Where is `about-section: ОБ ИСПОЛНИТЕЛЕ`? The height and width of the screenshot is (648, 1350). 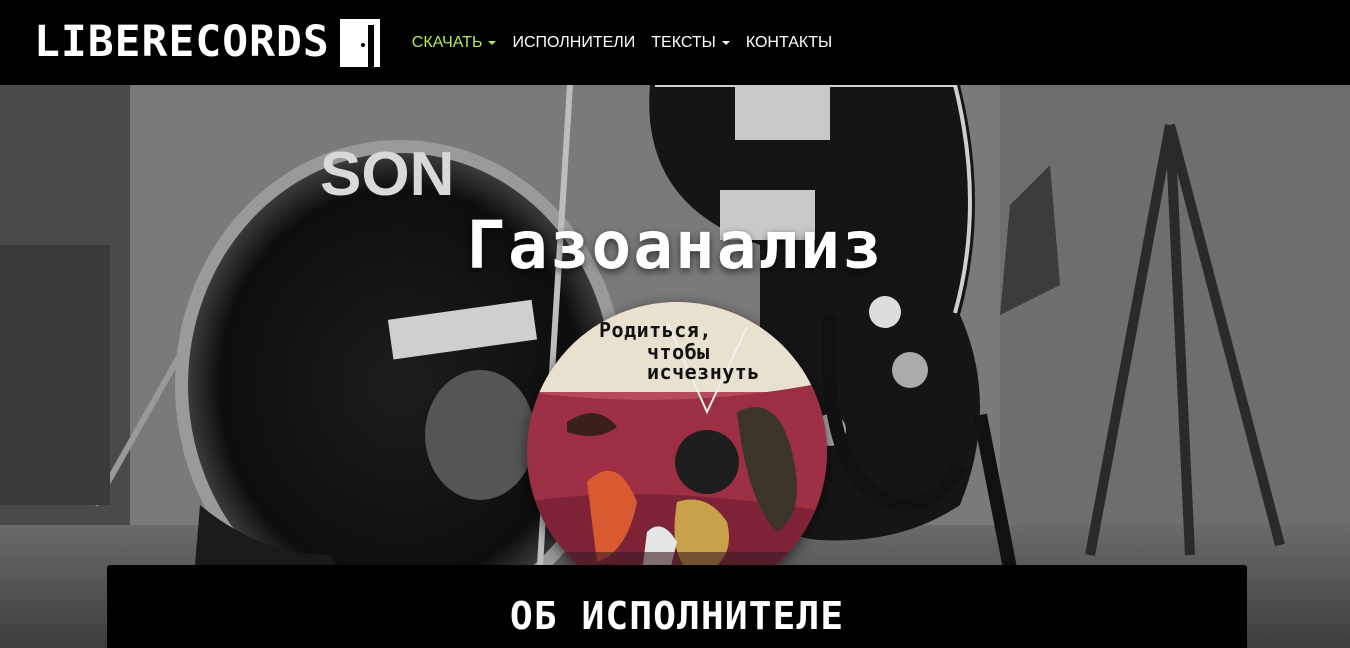
about-section: ОБ ИСПОЛНИТЕЛЕ is located at coordinates (677, 606).